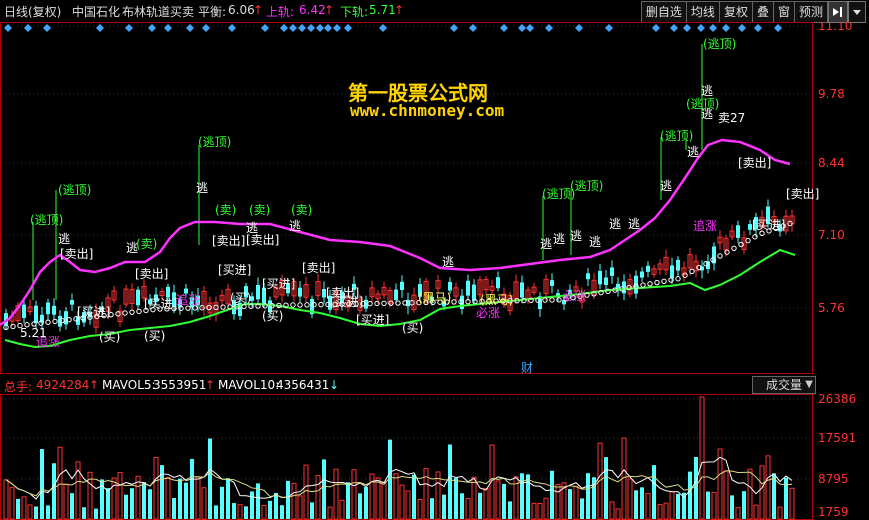 The image size is (869, 520). What do you see at coordinates (240, 298) in the screenshot?
I see `buy-circle-label: (买)` at bounding box center [240, 298].